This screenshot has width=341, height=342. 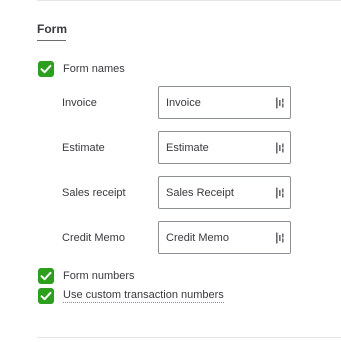 What do you see at coordinates (197, 237) in the screenshot?
I see `credit-memo-name-value: Credit Memo` at bounding box center [197, 237].